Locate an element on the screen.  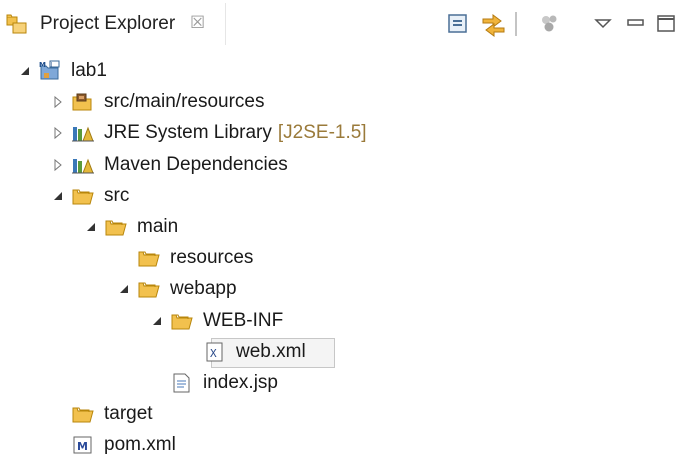
tree-item-webapp: webapp is located at coordinates (342, 289).